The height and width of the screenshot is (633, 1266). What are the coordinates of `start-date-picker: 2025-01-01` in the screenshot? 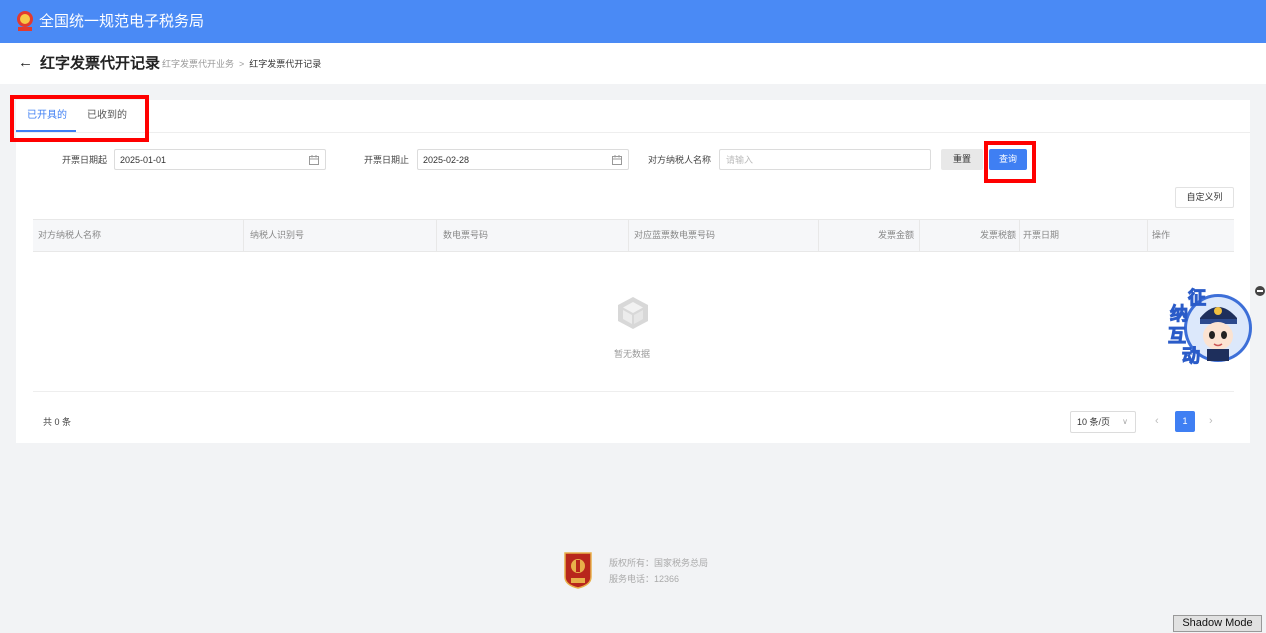 It's located at (220, 159).